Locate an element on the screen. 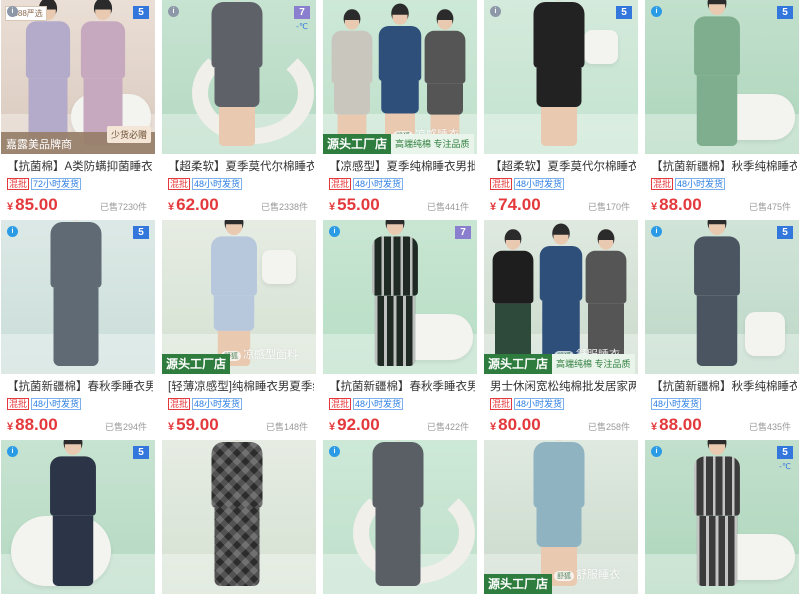  product-image: 舒狐 舒服睡衣 源头工厂店 is located at coordinates (561, 517).